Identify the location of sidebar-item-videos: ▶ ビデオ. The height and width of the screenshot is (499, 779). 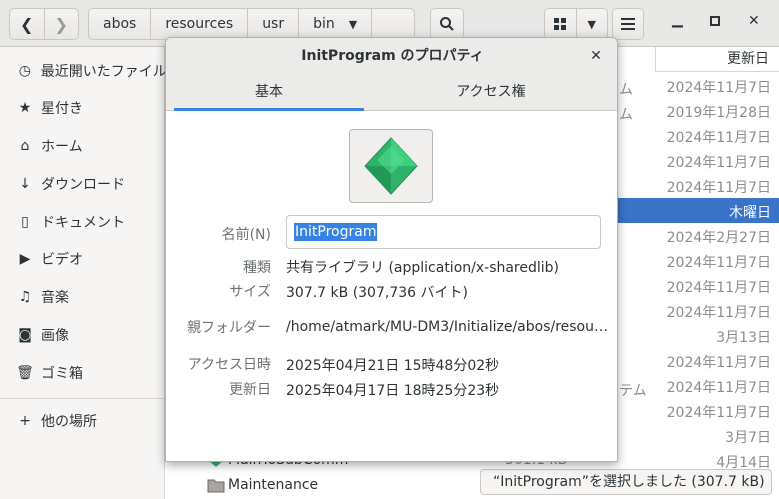
(82, 259).